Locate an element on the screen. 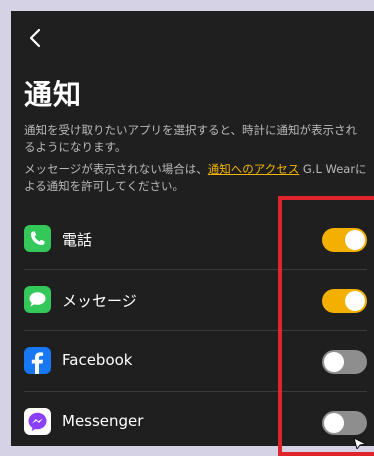 This screenshot has height=456, width=374. toggle-highlight-box is located at coordinates (326, 326).